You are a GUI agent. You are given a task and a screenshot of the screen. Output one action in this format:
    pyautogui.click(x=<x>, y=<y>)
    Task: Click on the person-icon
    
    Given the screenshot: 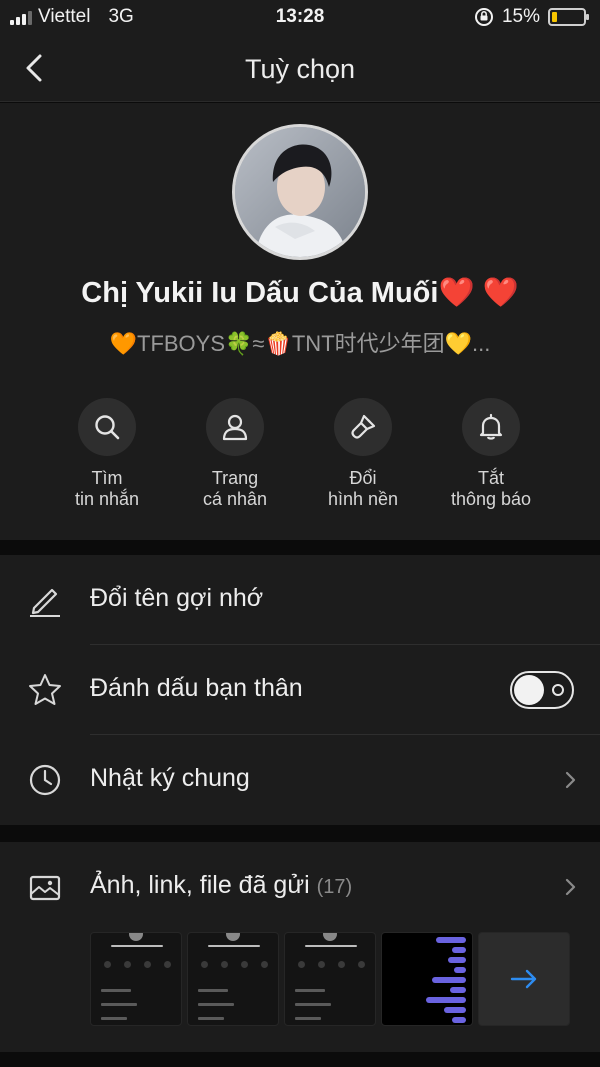 What is the action you would take?
    pyautogui.click(x=235, y=427)
    